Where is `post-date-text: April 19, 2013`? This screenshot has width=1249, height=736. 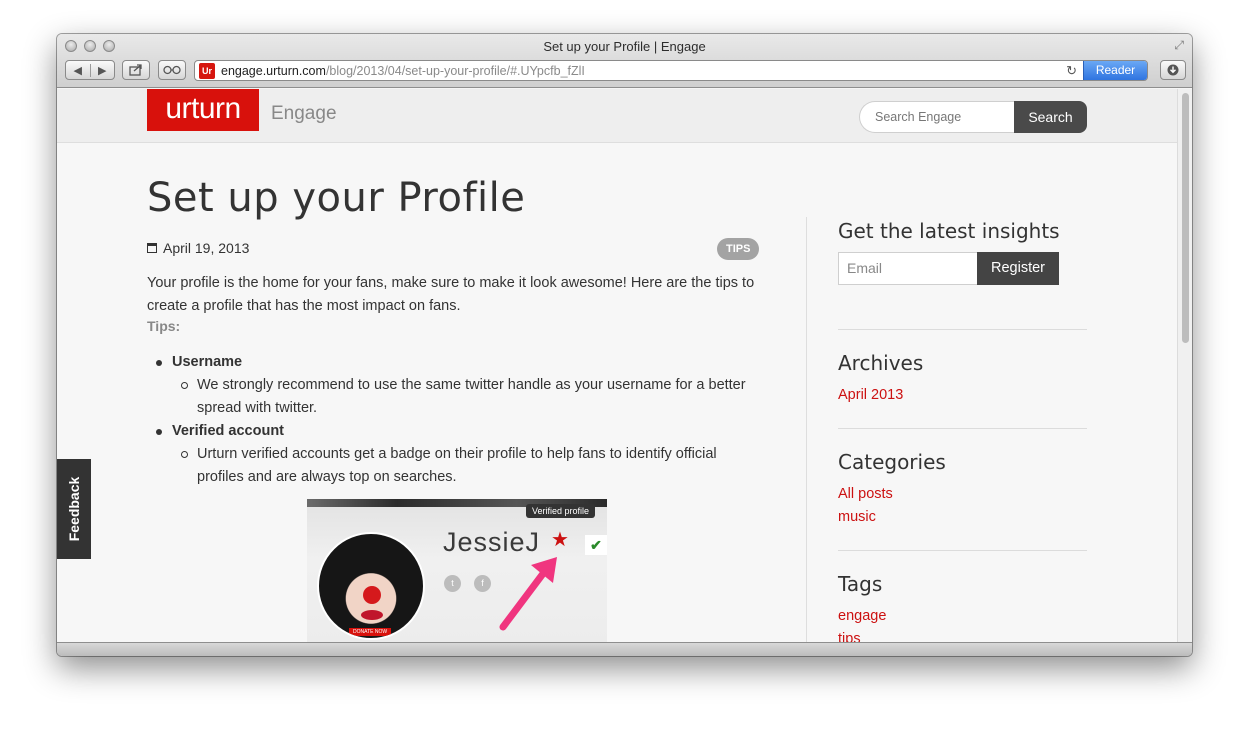 post-date-text: April 19, 2013 is located at coordinates (206, 248).